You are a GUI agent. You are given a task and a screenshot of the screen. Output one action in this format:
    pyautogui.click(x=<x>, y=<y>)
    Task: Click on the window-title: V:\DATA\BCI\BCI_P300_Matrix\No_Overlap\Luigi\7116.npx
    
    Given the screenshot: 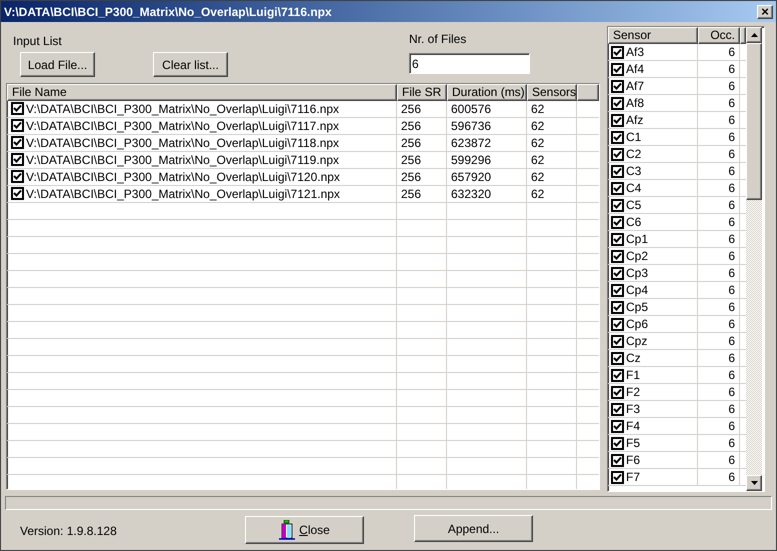 What is the action you would take?
    pyautogui.click(x=168, y=12)
    